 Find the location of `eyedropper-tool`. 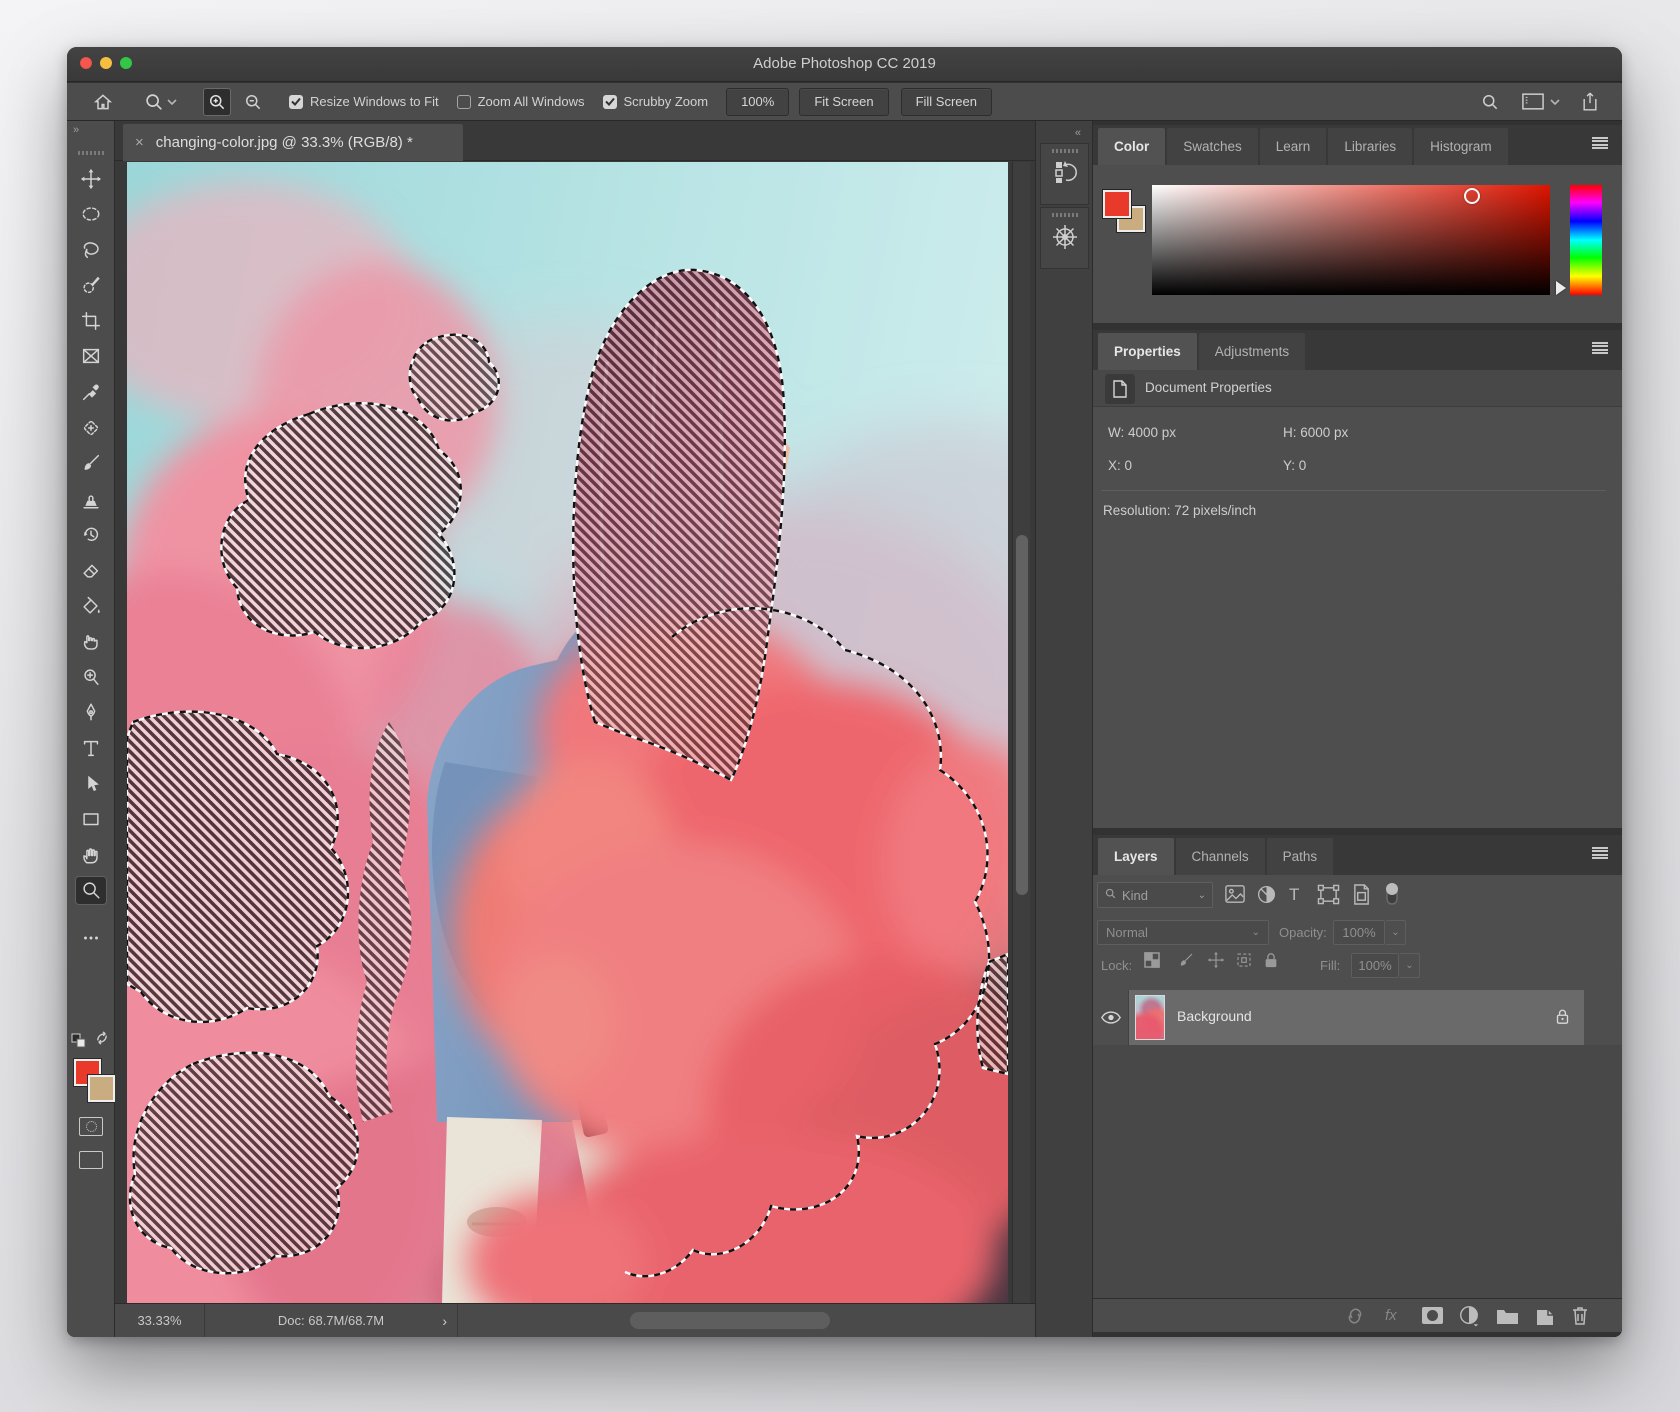

eyedropper-tool is located at coordinates (91, 392).